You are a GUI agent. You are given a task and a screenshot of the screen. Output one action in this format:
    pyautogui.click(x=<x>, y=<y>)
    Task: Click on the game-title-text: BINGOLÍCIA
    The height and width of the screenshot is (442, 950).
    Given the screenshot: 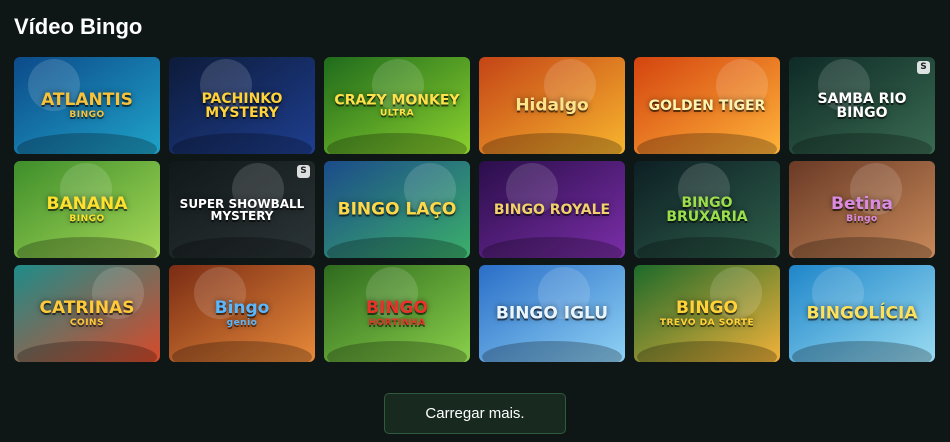 What is the action you would take?
    pyautogui.click(x=862, y=313)
    